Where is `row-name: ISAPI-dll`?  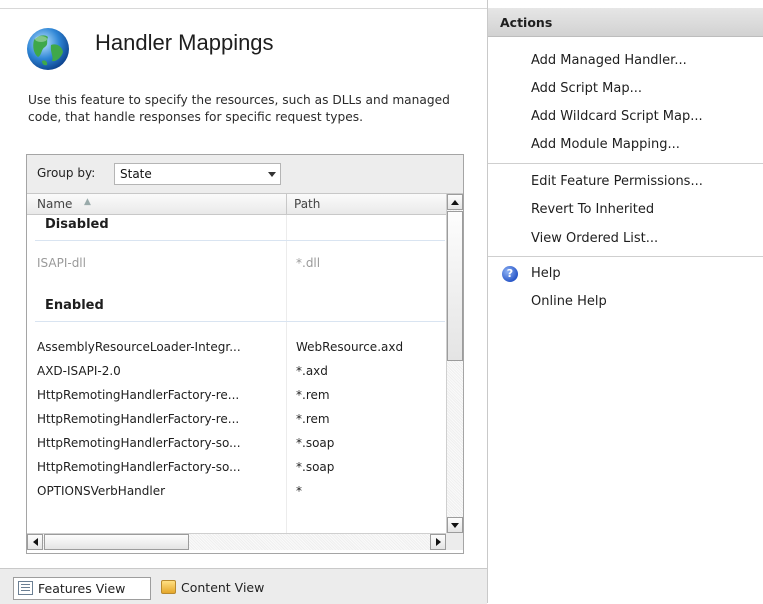 row-name: ISAPI-dll is located at coordinates (61, 263).